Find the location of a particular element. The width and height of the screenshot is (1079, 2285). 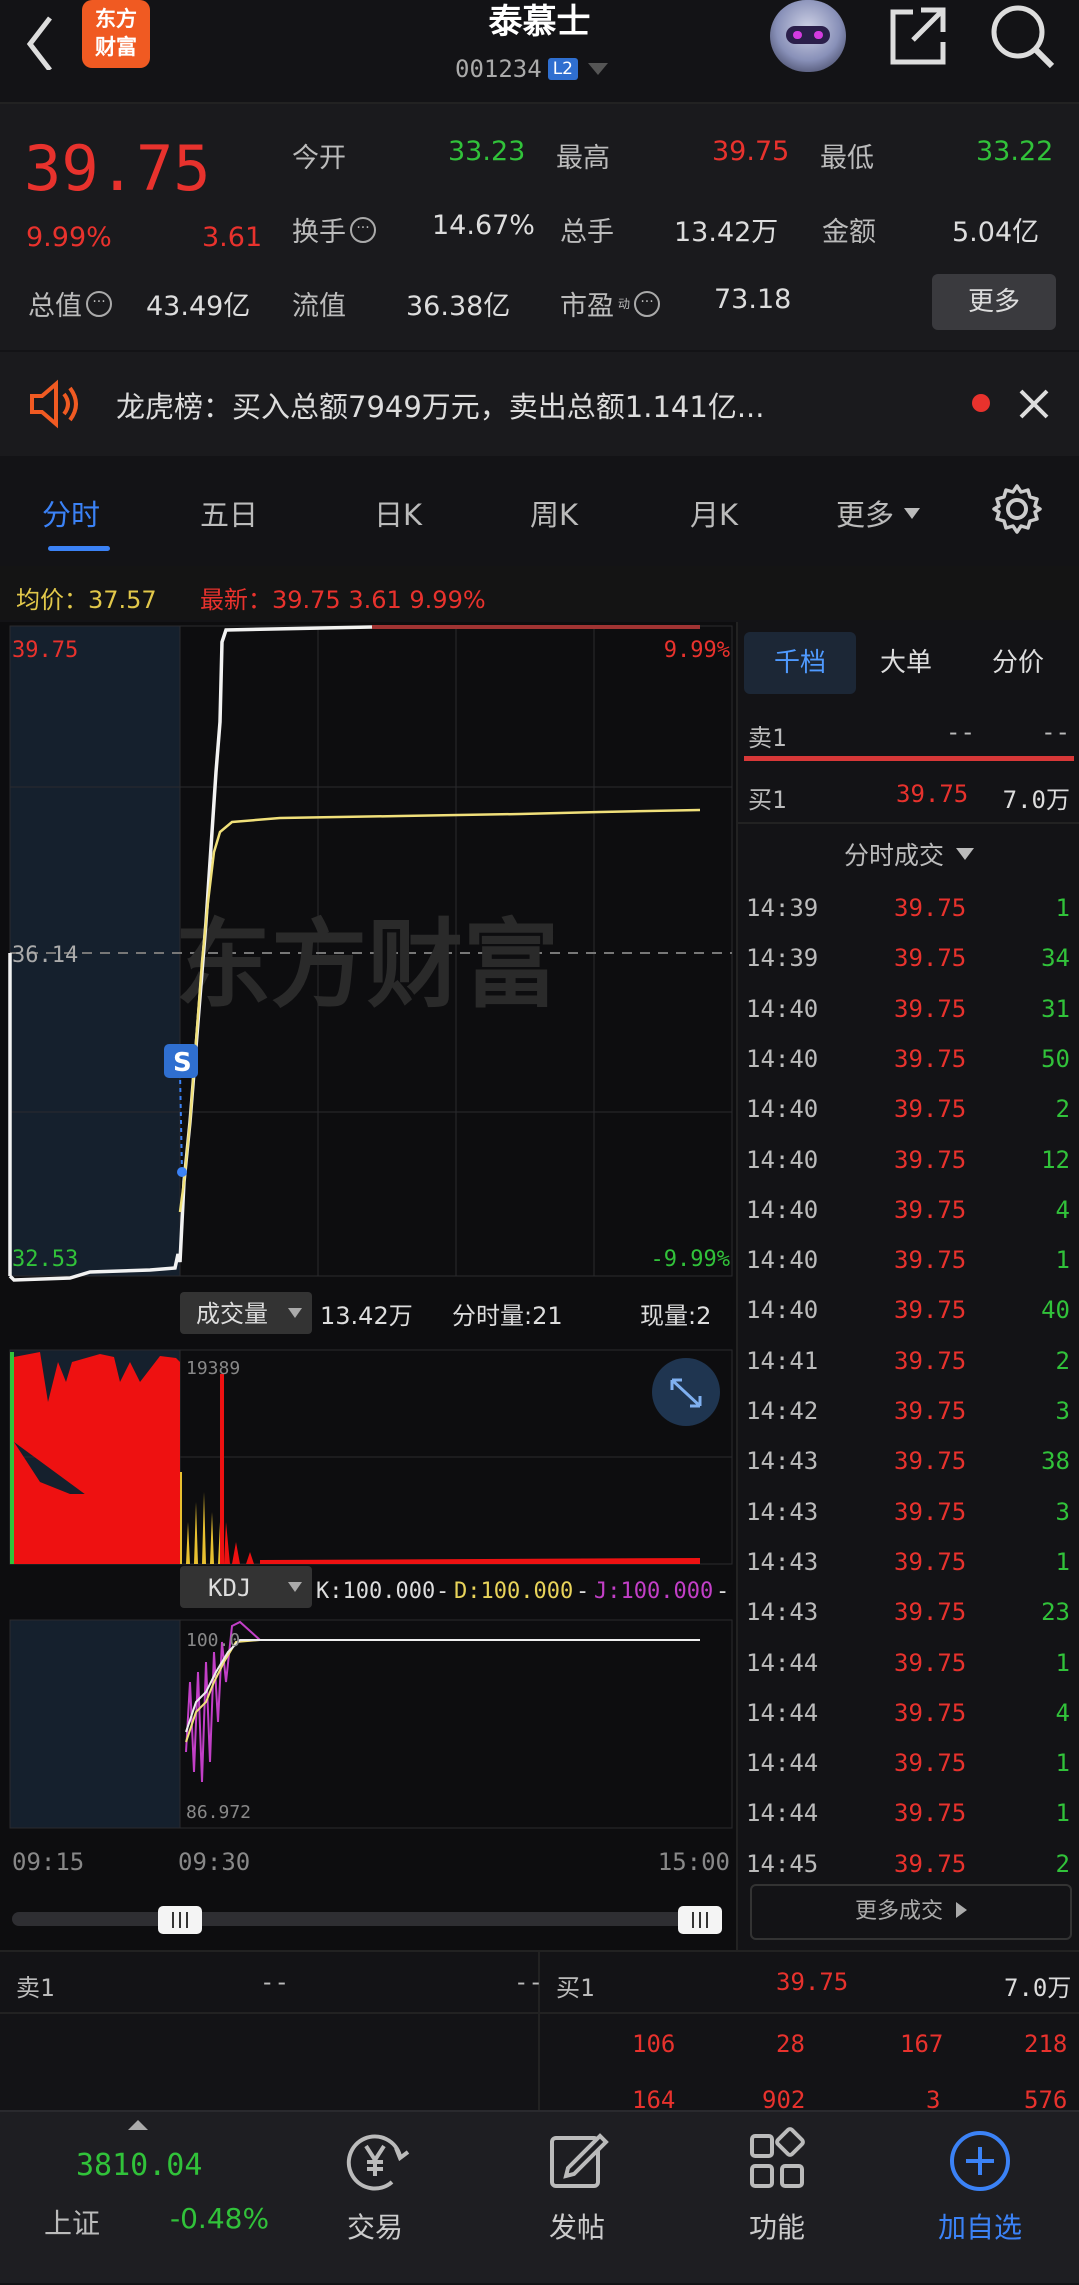

chart-tabs: 分时 五日 日K 周K 月K 更多 is located at coordinates (539, 510).